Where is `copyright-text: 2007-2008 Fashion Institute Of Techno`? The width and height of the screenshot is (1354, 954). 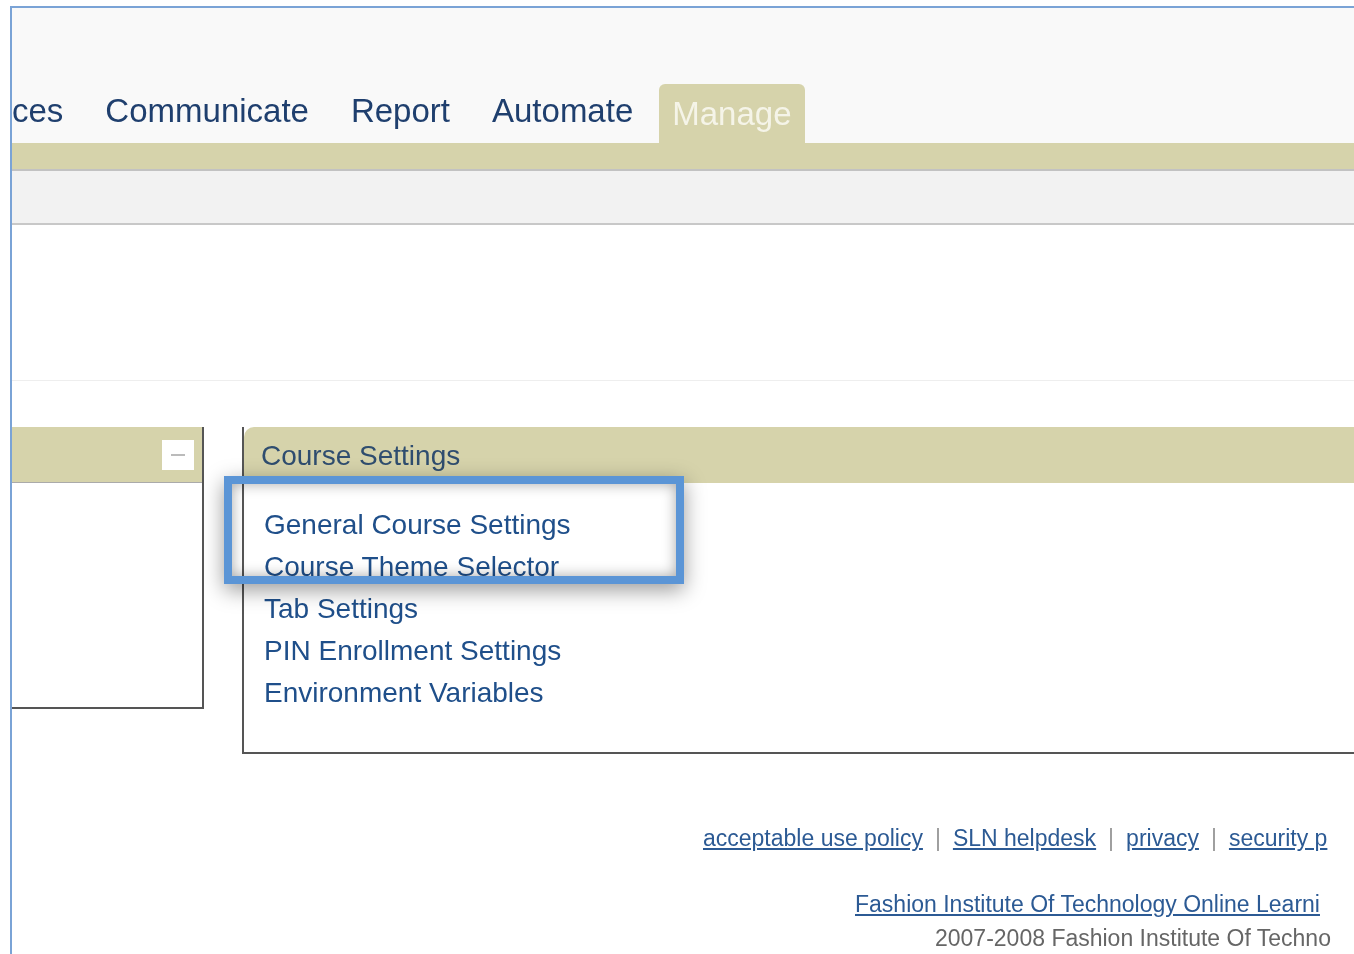 copyright-text: 2007-2008 Fashion Institute Of Techno is located at coordinates (1133, 938).